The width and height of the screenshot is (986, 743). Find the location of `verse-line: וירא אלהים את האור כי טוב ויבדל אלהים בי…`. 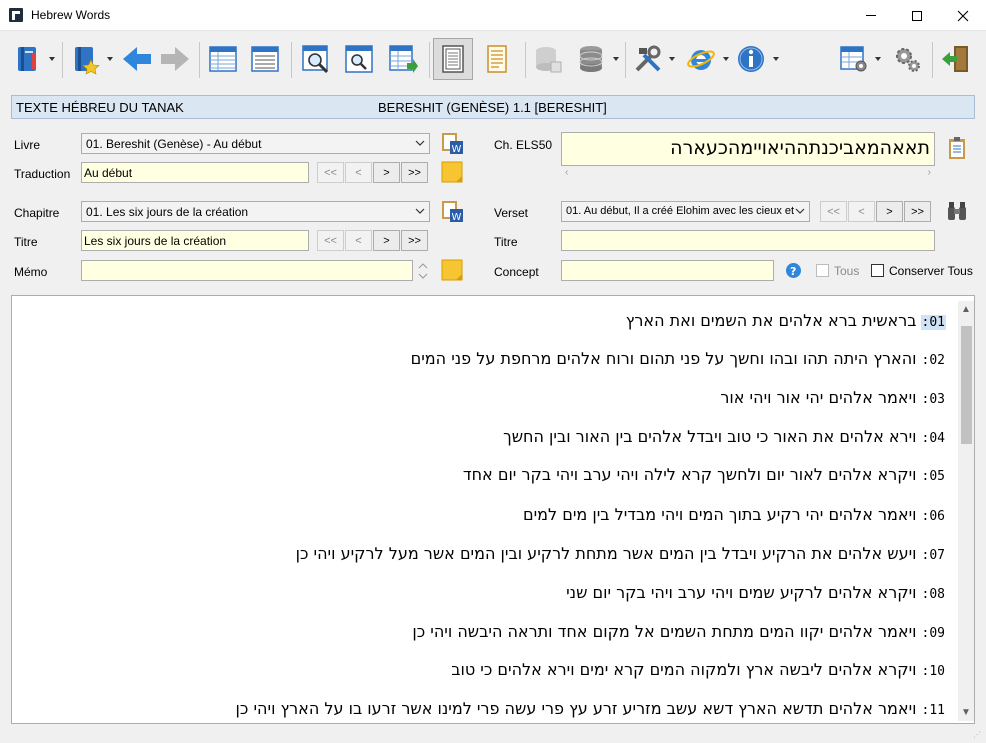

verse-line: וירא אלהים את האור כי טוב ויבדל אלהים בי… is located at coordinates (724, 434).